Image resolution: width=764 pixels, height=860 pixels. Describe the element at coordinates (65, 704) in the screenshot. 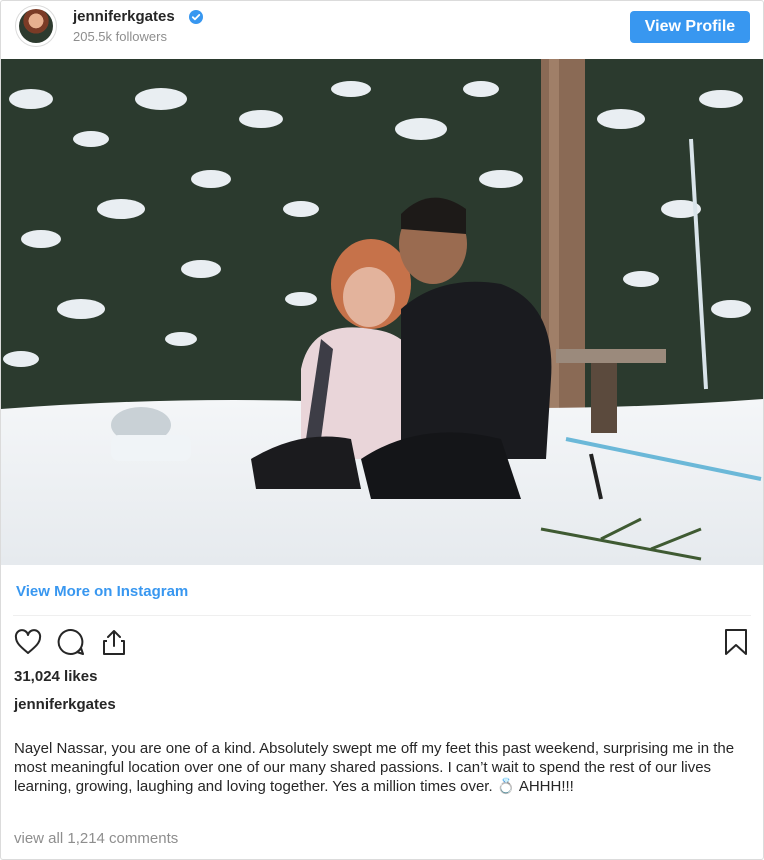

I see `caption-username: jenniferkgates` at that location.